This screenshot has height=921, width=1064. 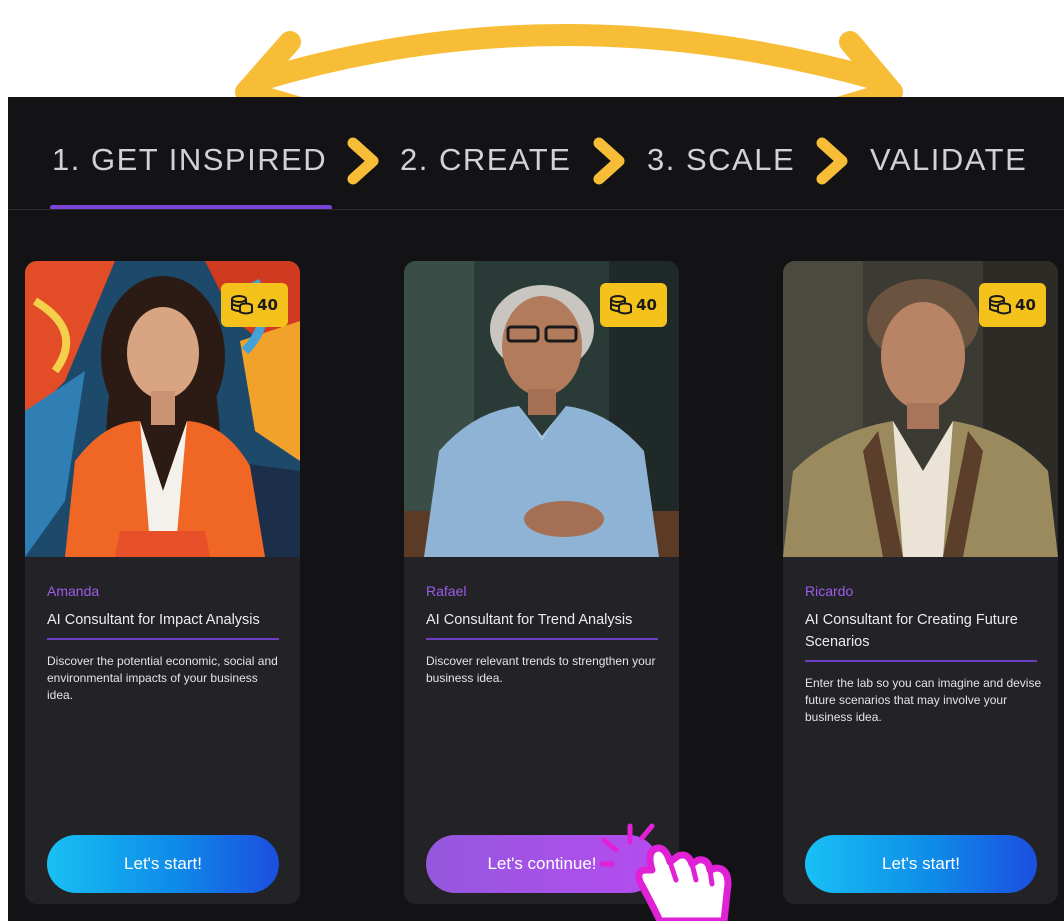 I want to click on consultant-role: AI Consultant for Trend Analysis, so click(x=529, y=620).